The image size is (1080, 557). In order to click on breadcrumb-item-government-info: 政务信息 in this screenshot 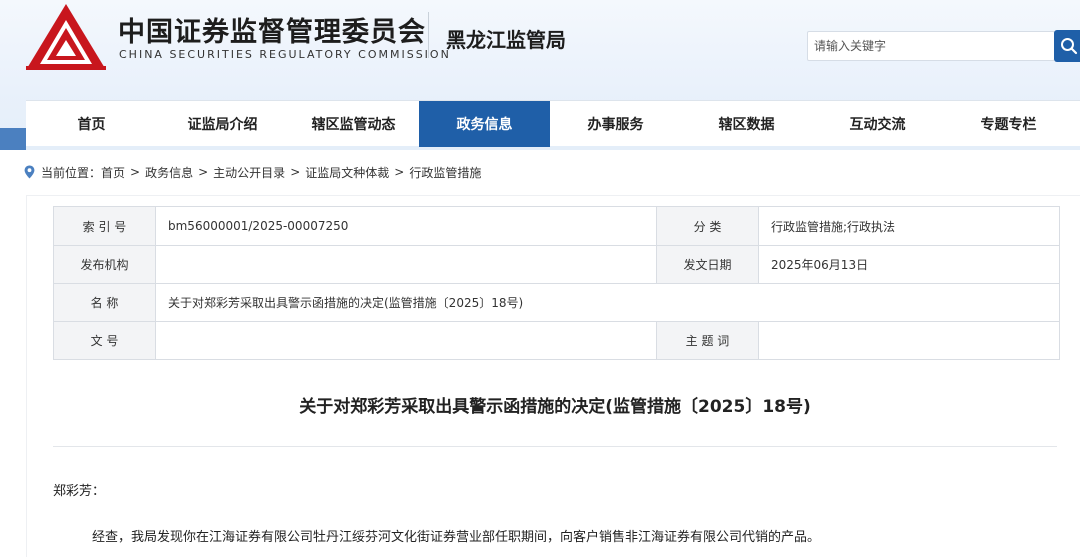, I will do `click(169, 172)`.